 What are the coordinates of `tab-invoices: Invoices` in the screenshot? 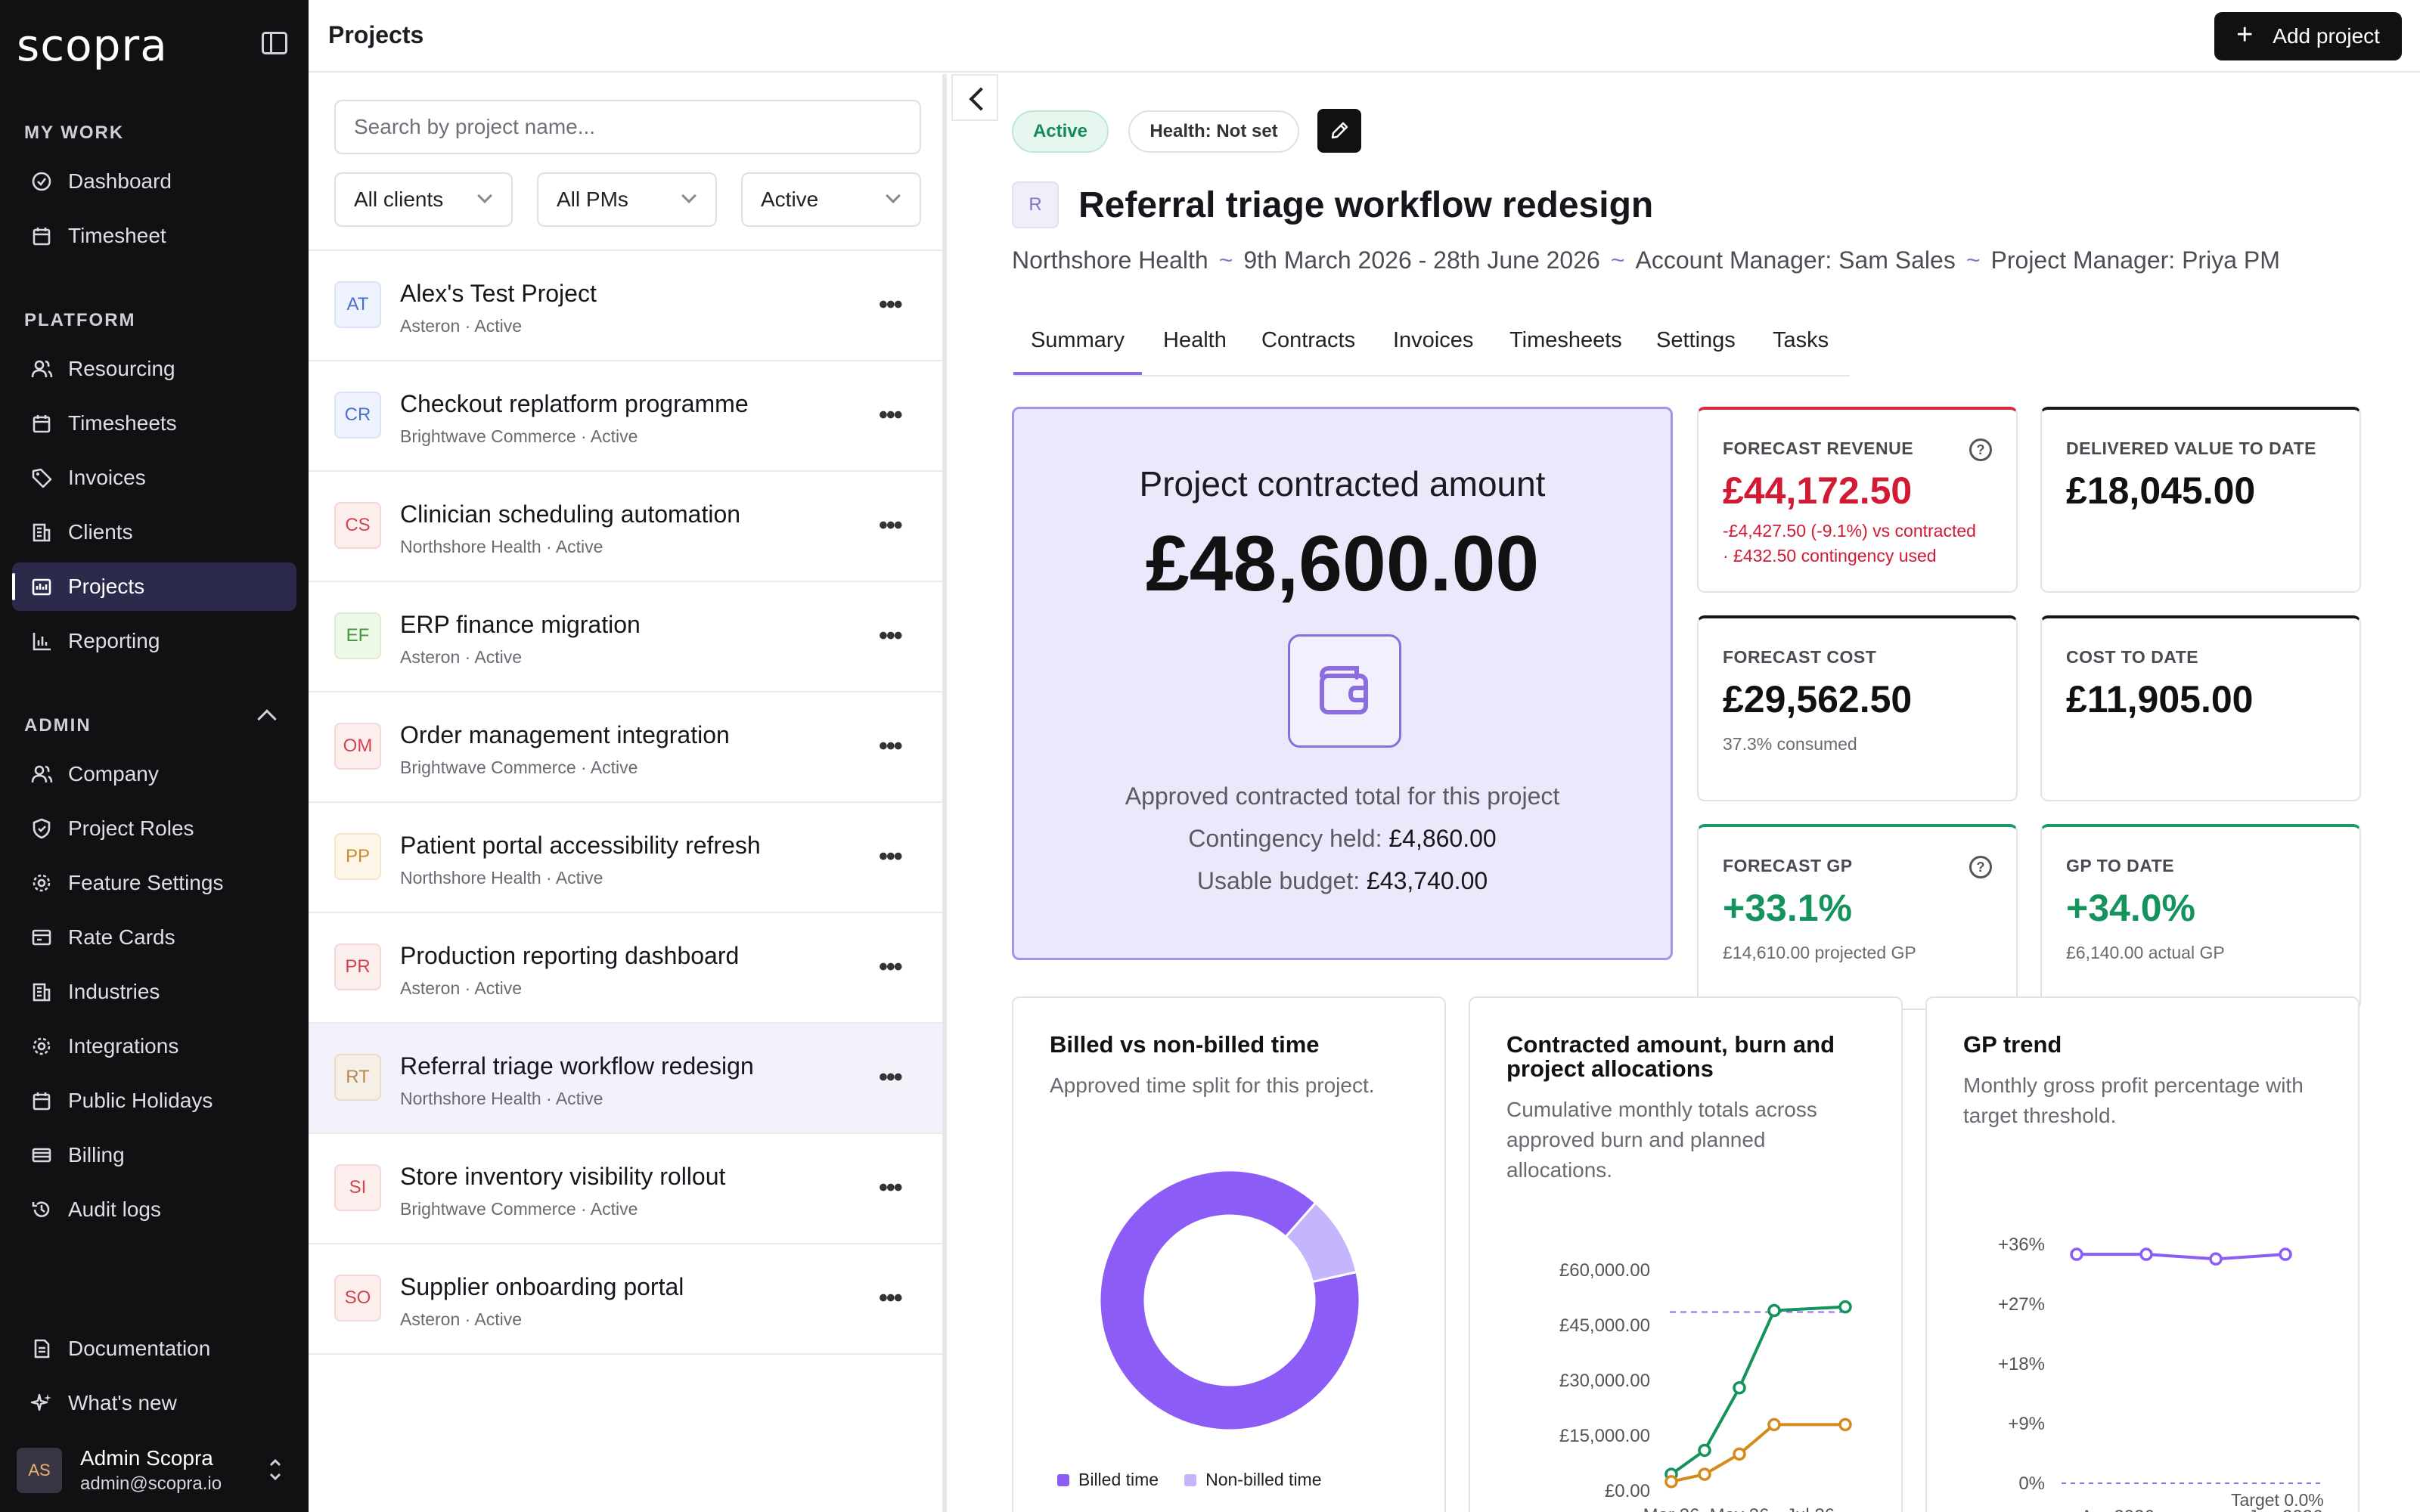 It's located at (1433, 351).